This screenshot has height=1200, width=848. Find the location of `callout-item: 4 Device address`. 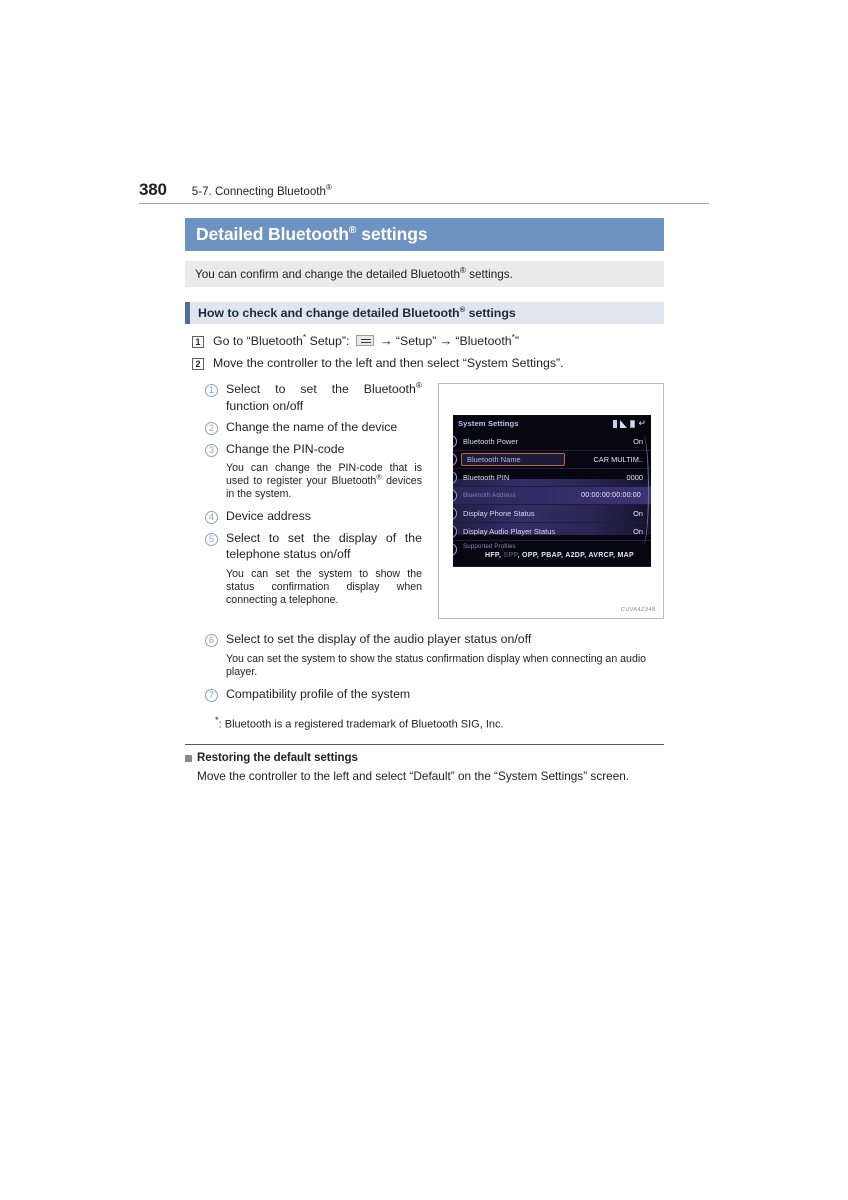

callout-item: 4 Device address is located at coordinates (316, 516).